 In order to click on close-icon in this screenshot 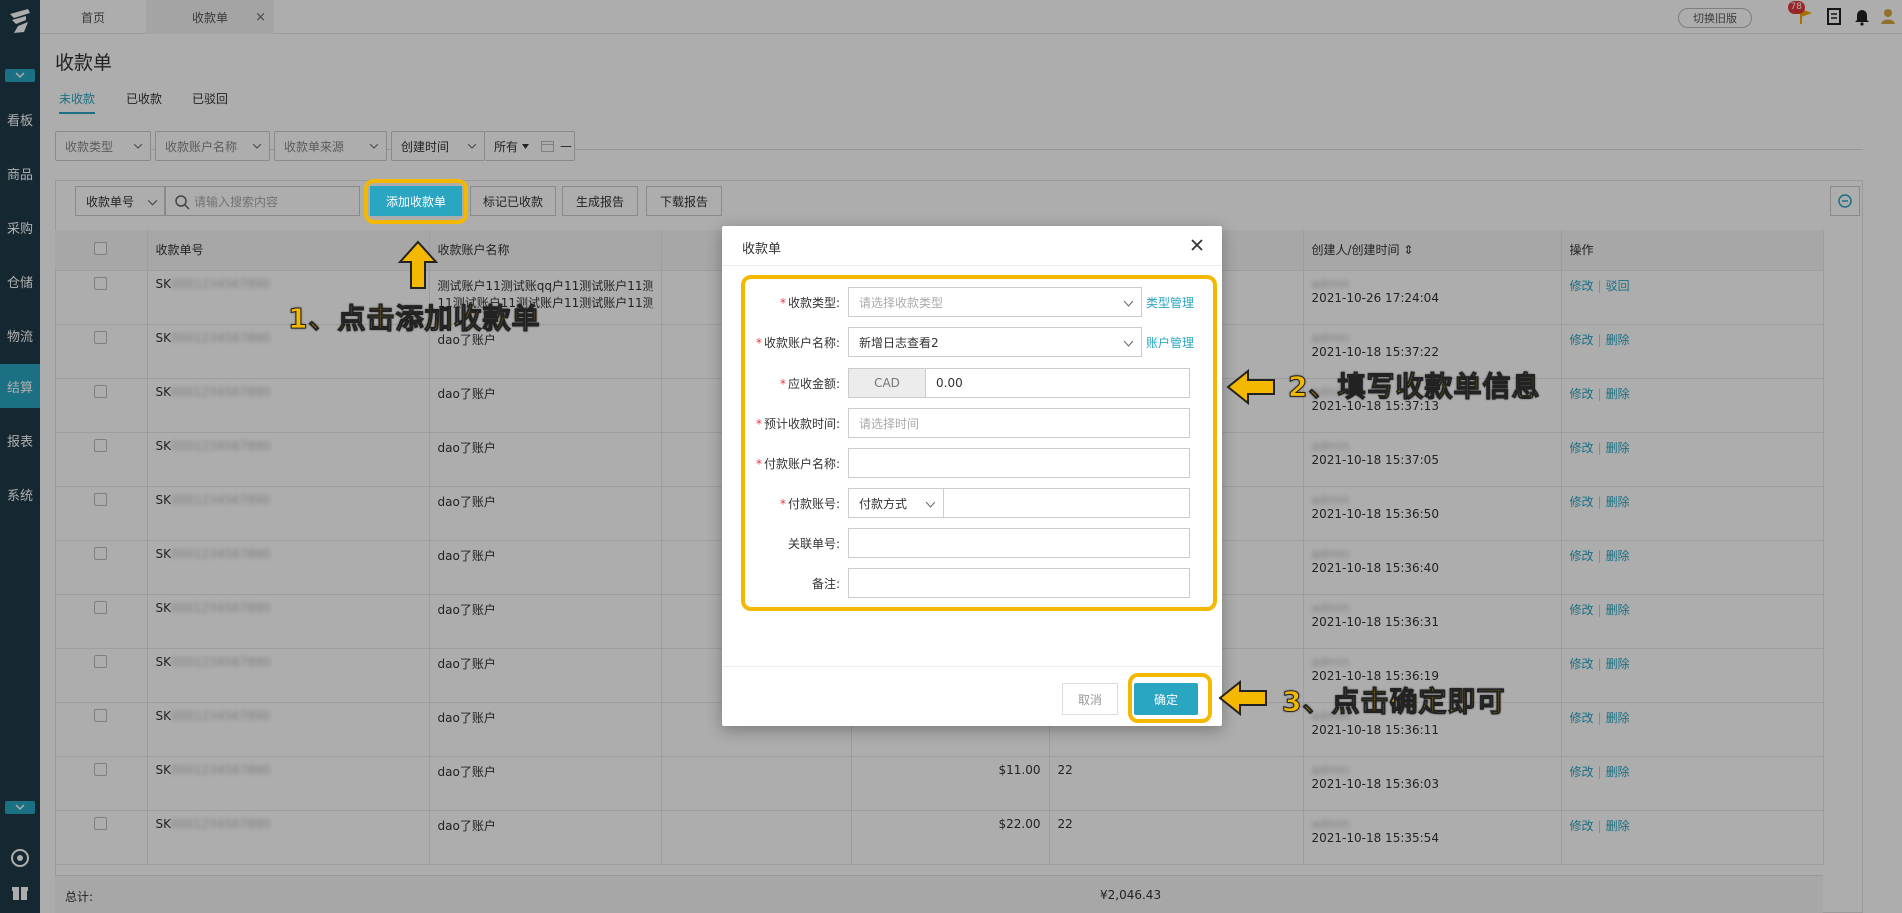, I will do `click(1197, 245)`.